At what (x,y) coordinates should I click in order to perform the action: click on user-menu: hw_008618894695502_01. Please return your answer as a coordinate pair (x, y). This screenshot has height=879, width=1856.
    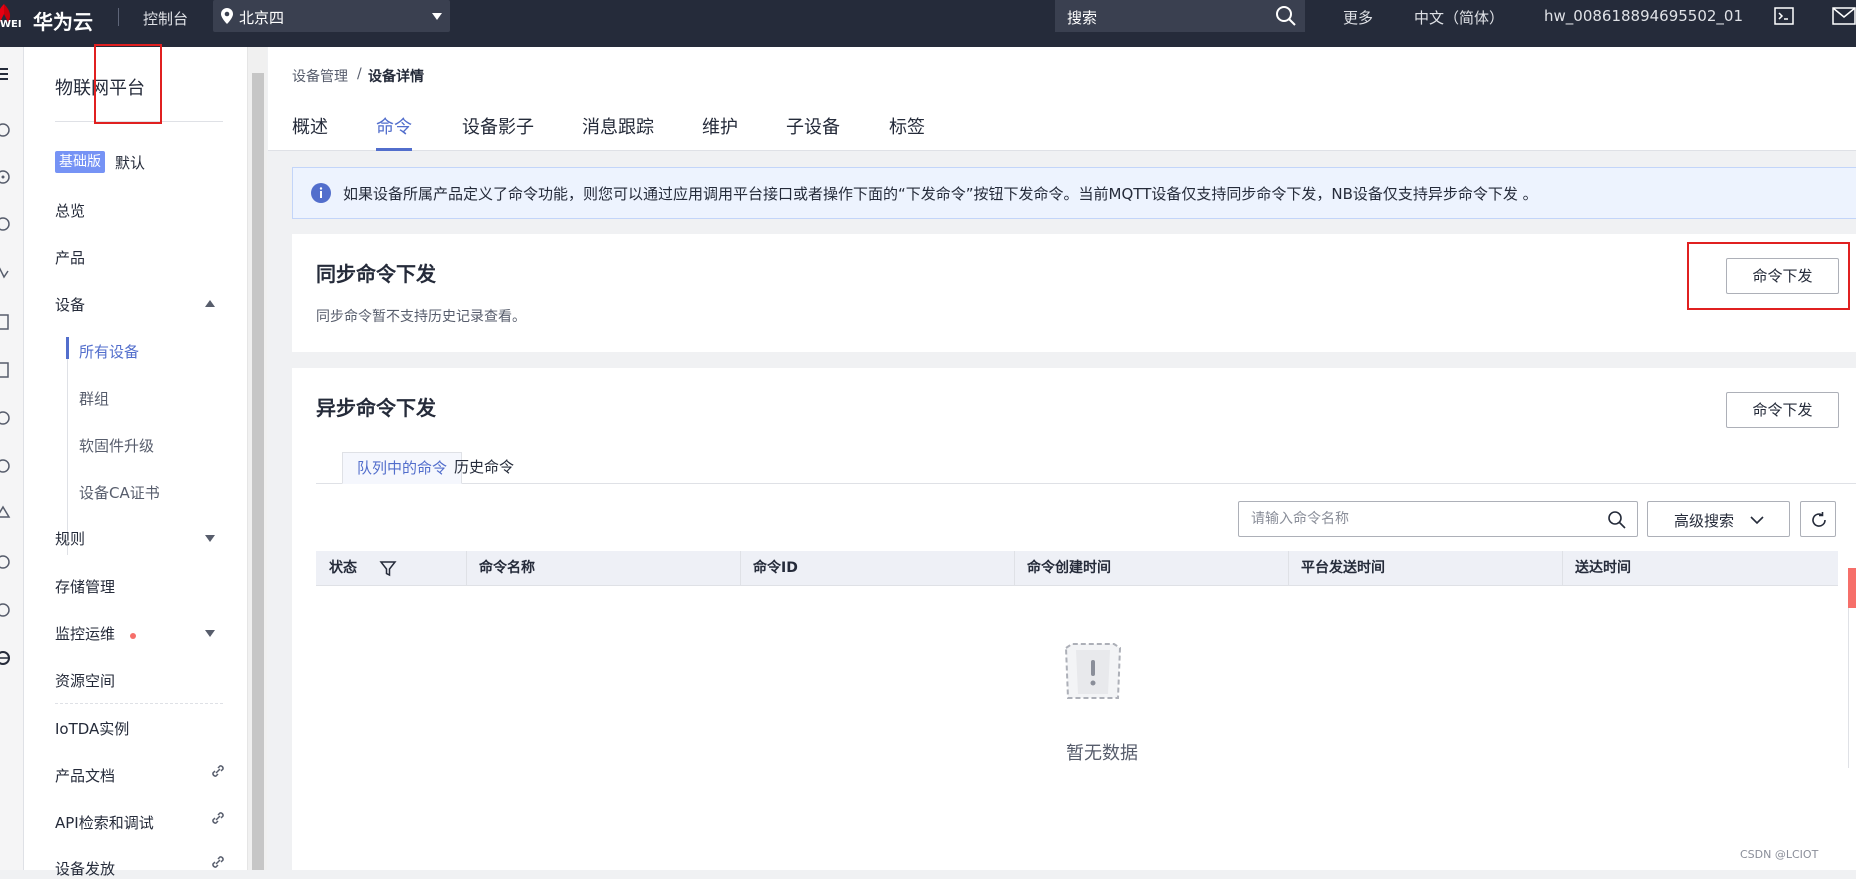
    Looking at the image, I should click on (1643, 16).